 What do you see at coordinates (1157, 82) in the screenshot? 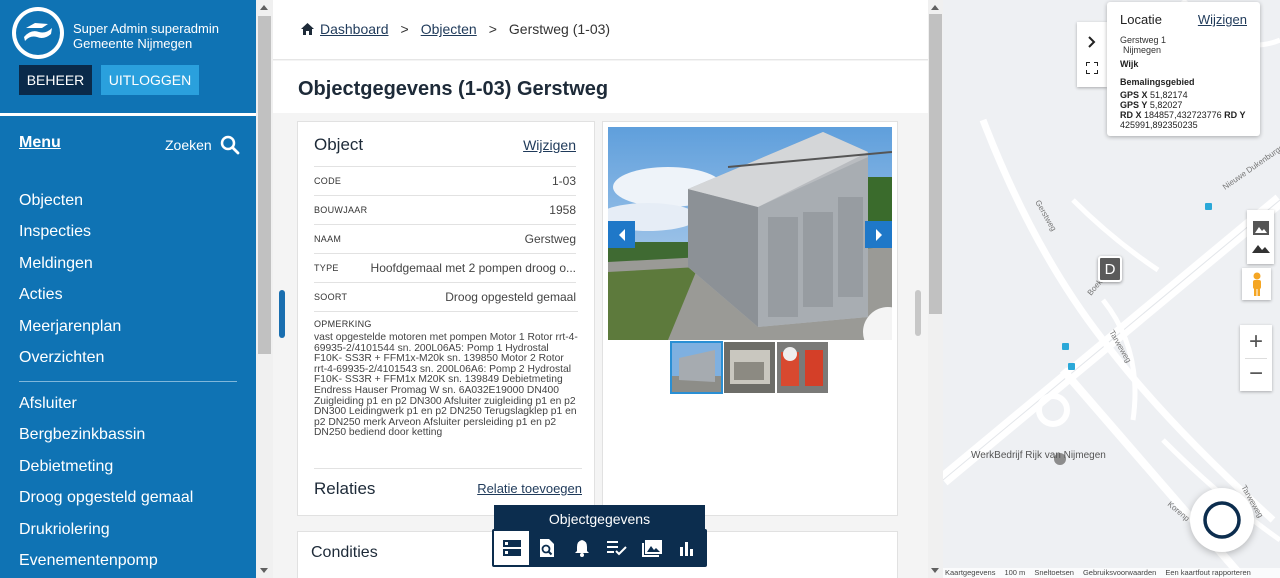
I see `bemalingsgebied-label: Bemalingsgebied` at bounding box center [1157, 82].